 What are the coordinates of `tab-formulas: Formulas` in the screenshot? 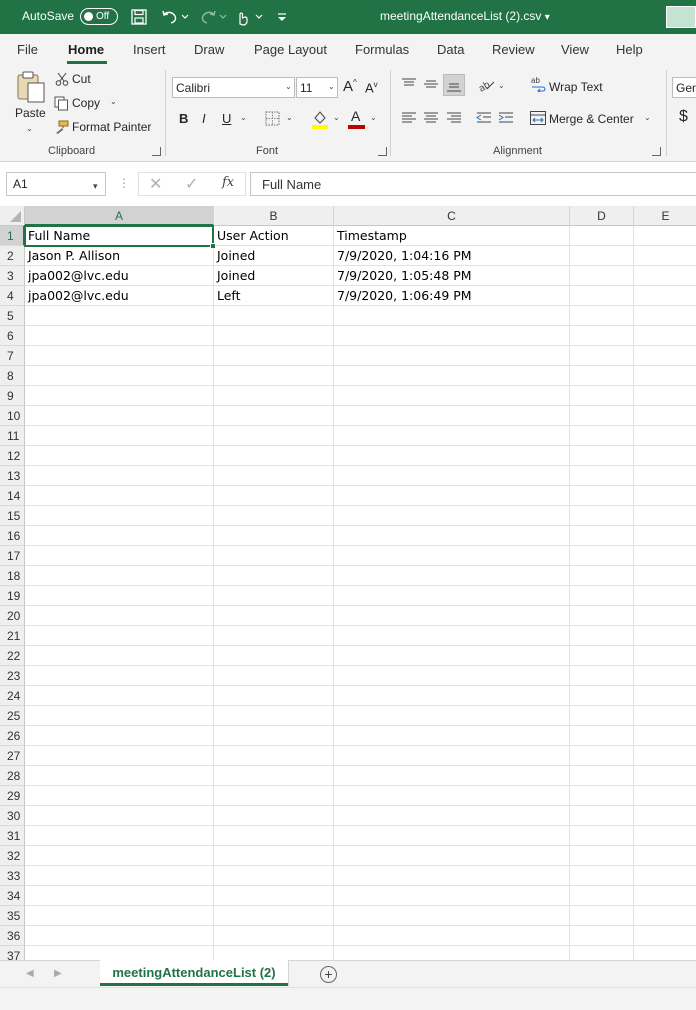 It's located at (382, 49).